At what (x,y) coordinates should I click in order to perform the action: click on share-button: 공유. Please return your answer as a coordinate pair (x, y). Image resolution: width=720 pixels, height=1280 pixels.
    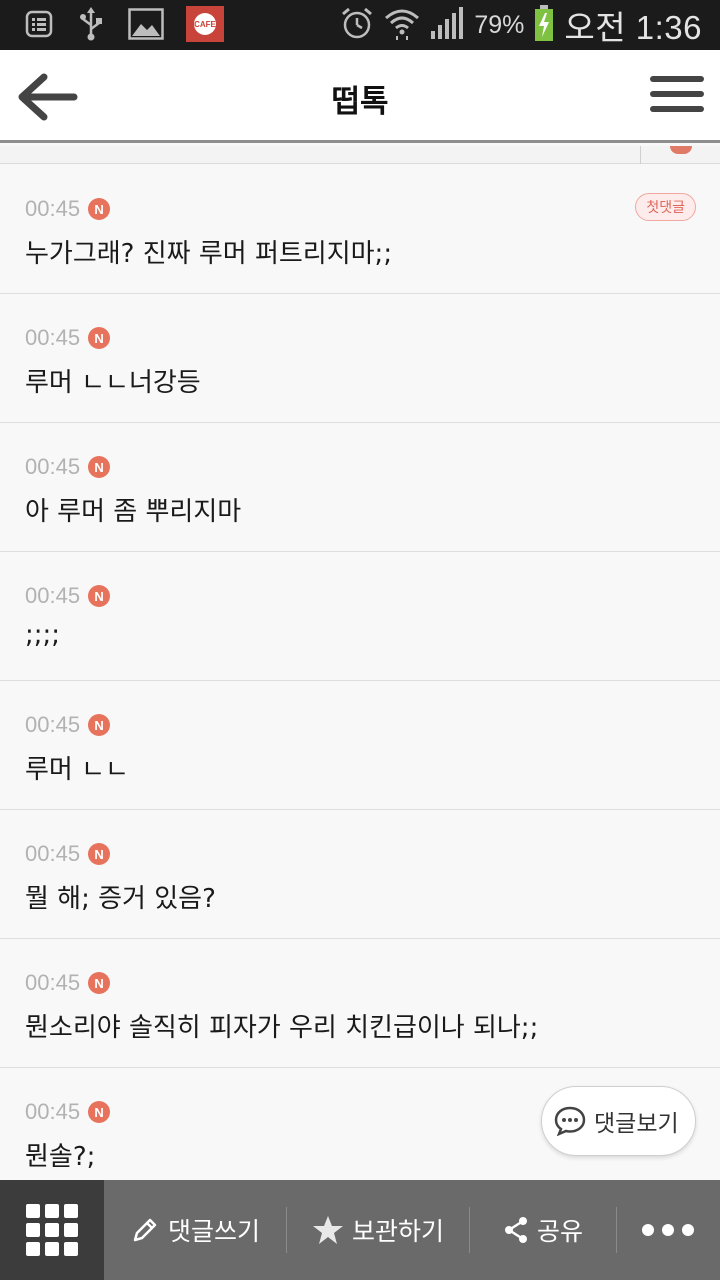
    Looking at the image, I should click on (543, 1230).